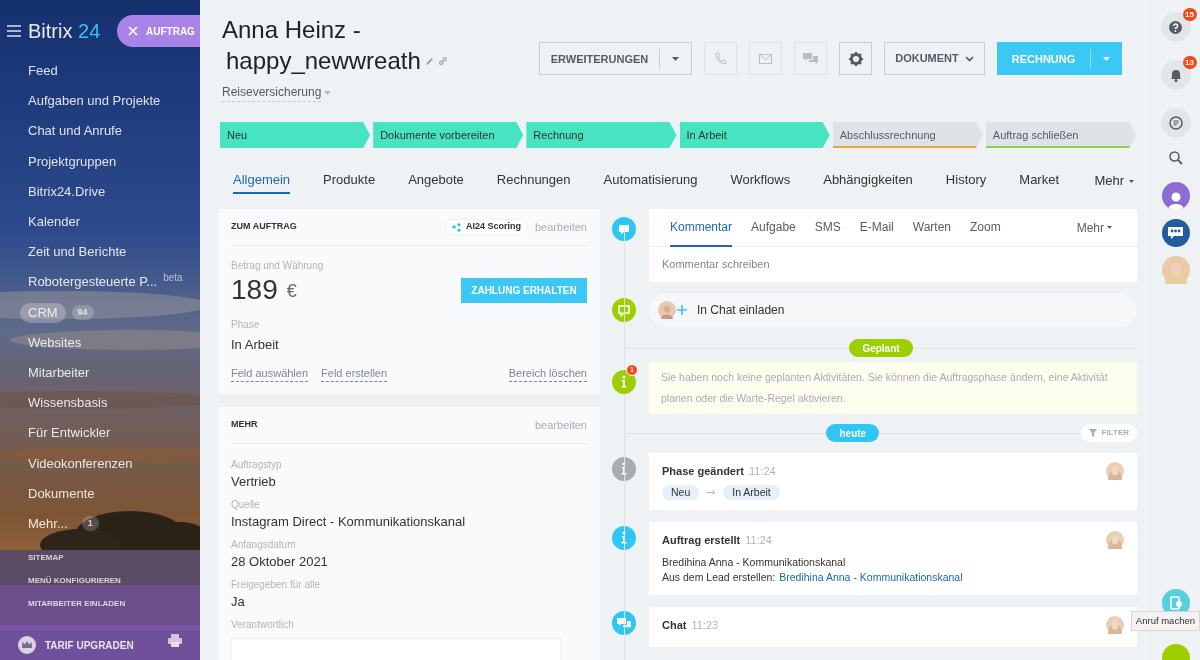  Describe the element at coordinates (705, 625) in the screenshot. I see `event-time: 11:23` at that location.